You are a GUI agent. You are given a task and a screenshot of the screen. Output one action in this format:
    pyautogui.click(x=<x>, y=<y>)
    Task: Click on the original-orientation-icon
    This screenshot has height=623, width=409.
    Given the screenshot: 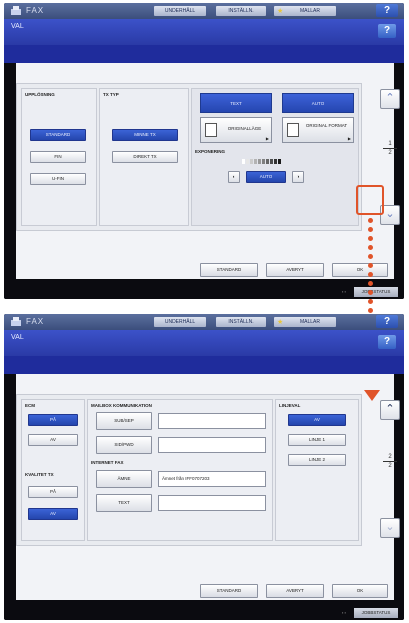 What is the action you would take?
    pyautogui.click(x=211, y=130)
    